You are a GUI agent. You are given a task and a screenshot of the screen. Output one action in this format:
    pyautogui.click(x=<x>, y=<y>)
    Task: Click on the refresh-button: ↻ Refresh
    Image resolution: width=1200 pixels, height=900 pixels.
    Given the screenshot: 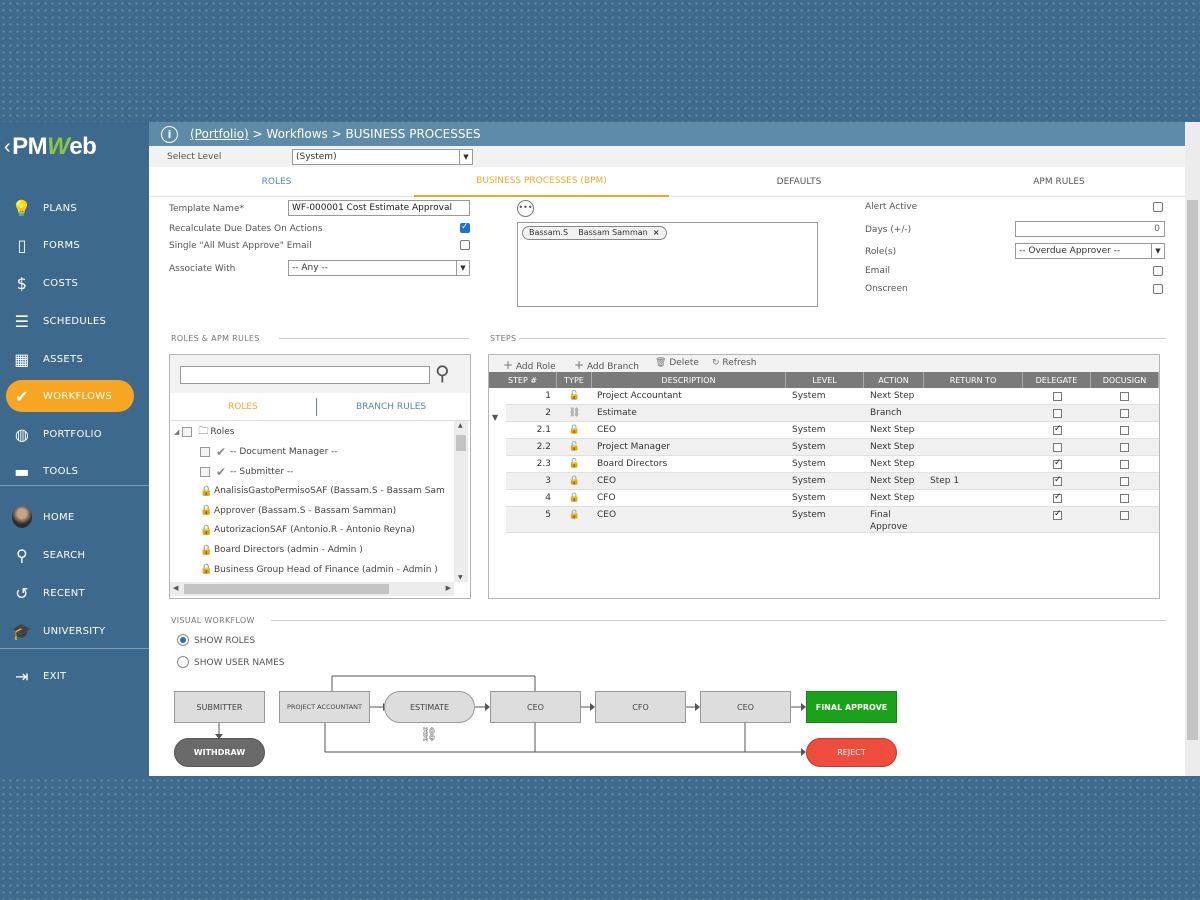 What is the action you would take?
    pyautogui.click(x=734, y=363)
    